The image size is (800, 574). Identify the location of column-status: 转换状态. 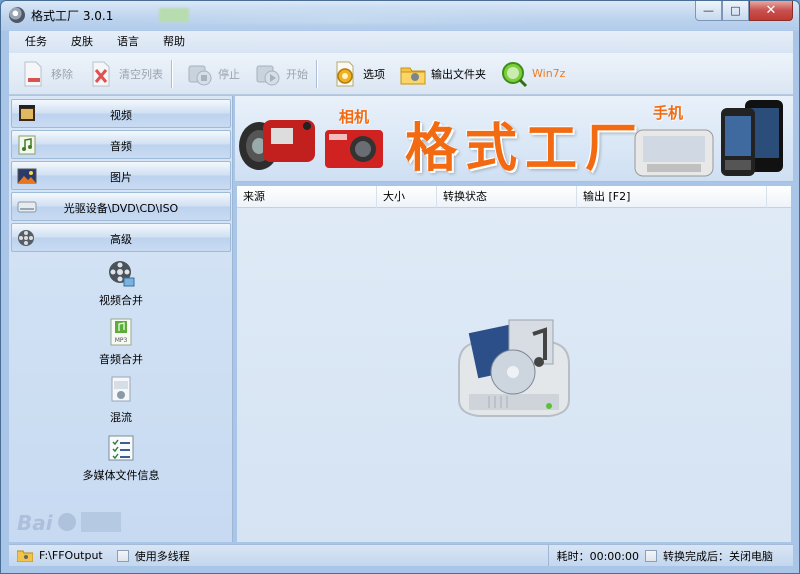
(507, 197).